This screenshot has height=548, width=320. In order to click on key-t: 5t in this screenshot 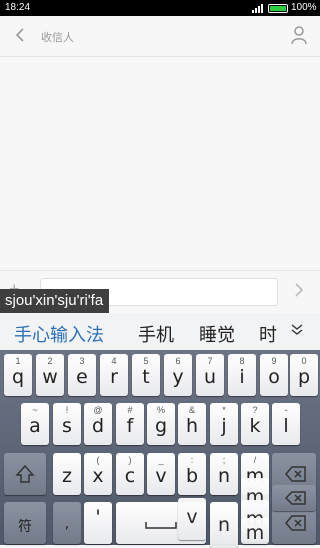, I will do `click(146, 375)`.